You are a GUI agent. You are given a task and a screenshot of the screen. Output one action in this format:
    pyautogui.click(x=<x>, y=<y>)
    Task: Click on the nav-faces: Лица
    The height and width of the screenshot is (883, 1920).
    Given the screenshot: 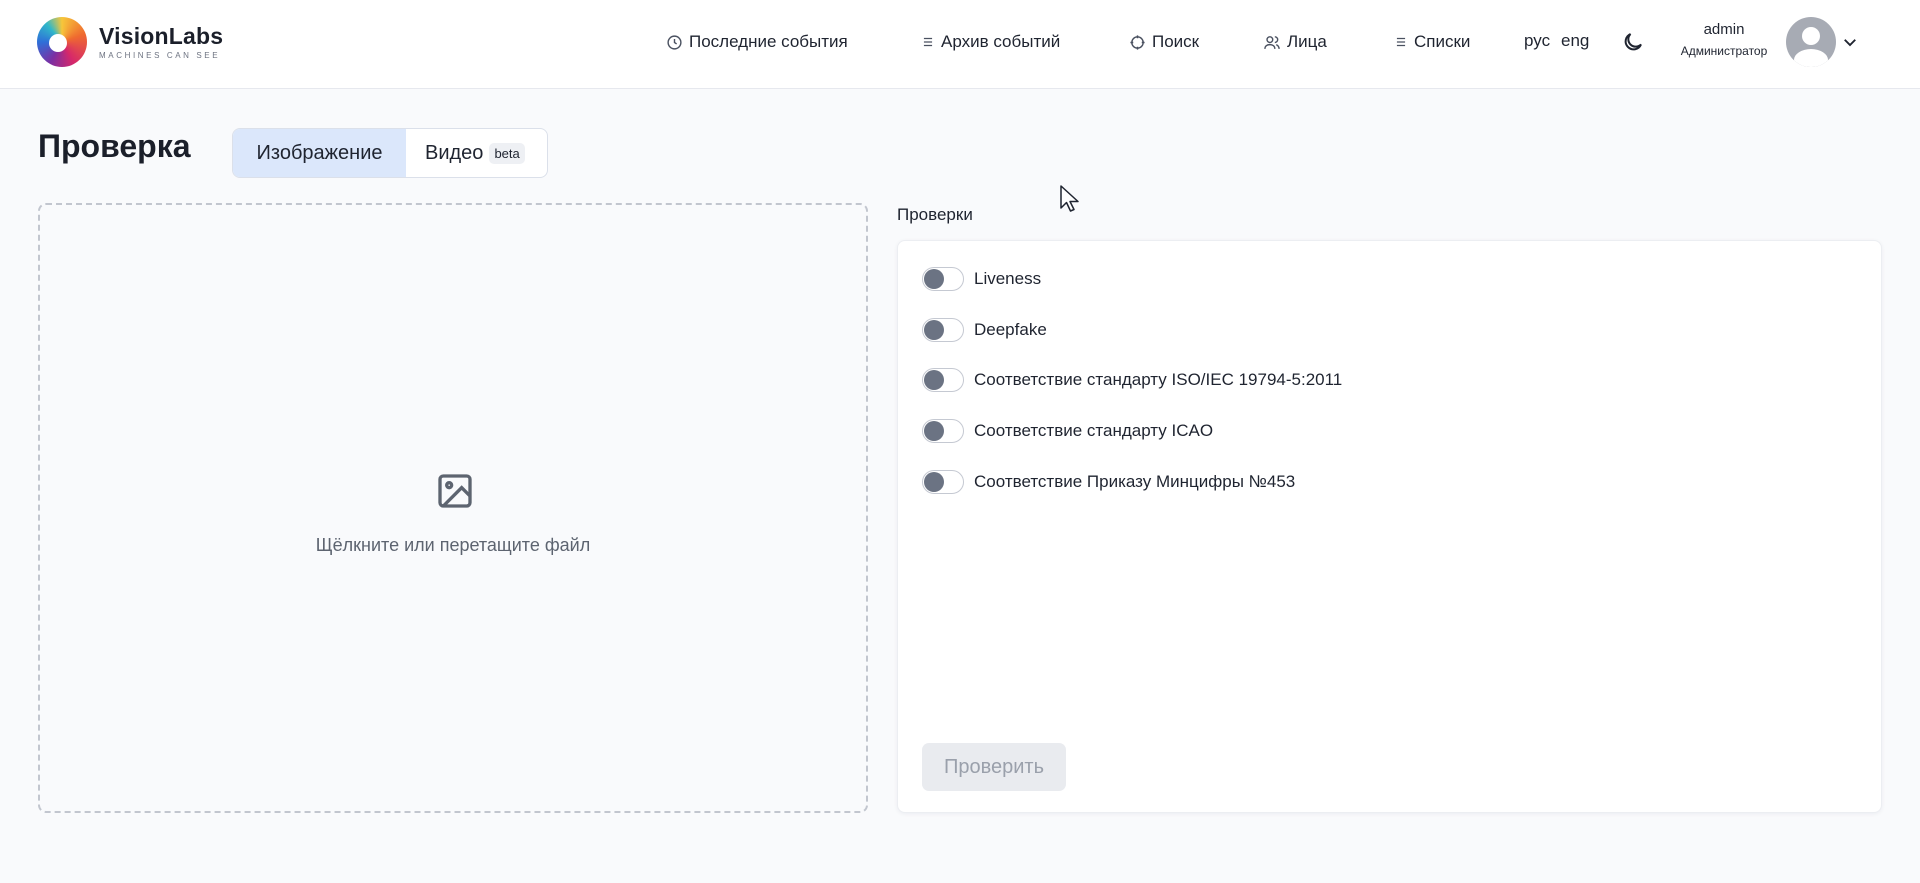 What is the action you would take?
    pyautogui.click(x=1295, y=42)
    